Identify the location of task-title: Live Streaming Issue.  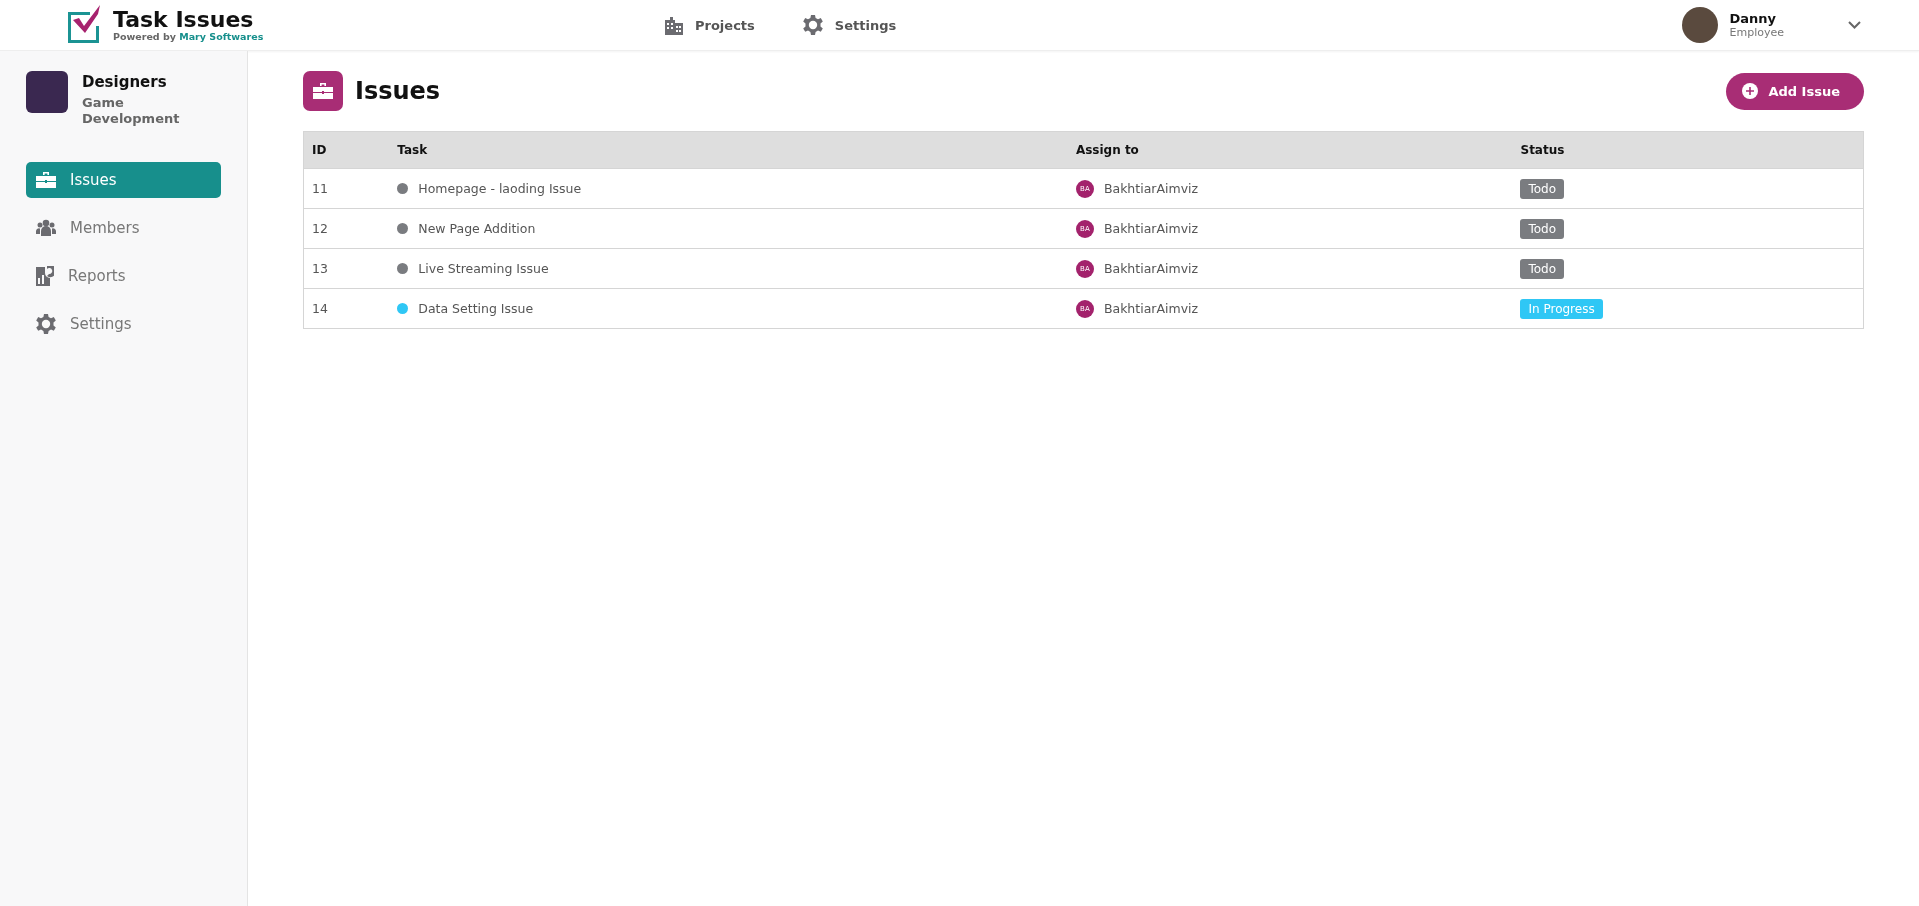
(483, 268).